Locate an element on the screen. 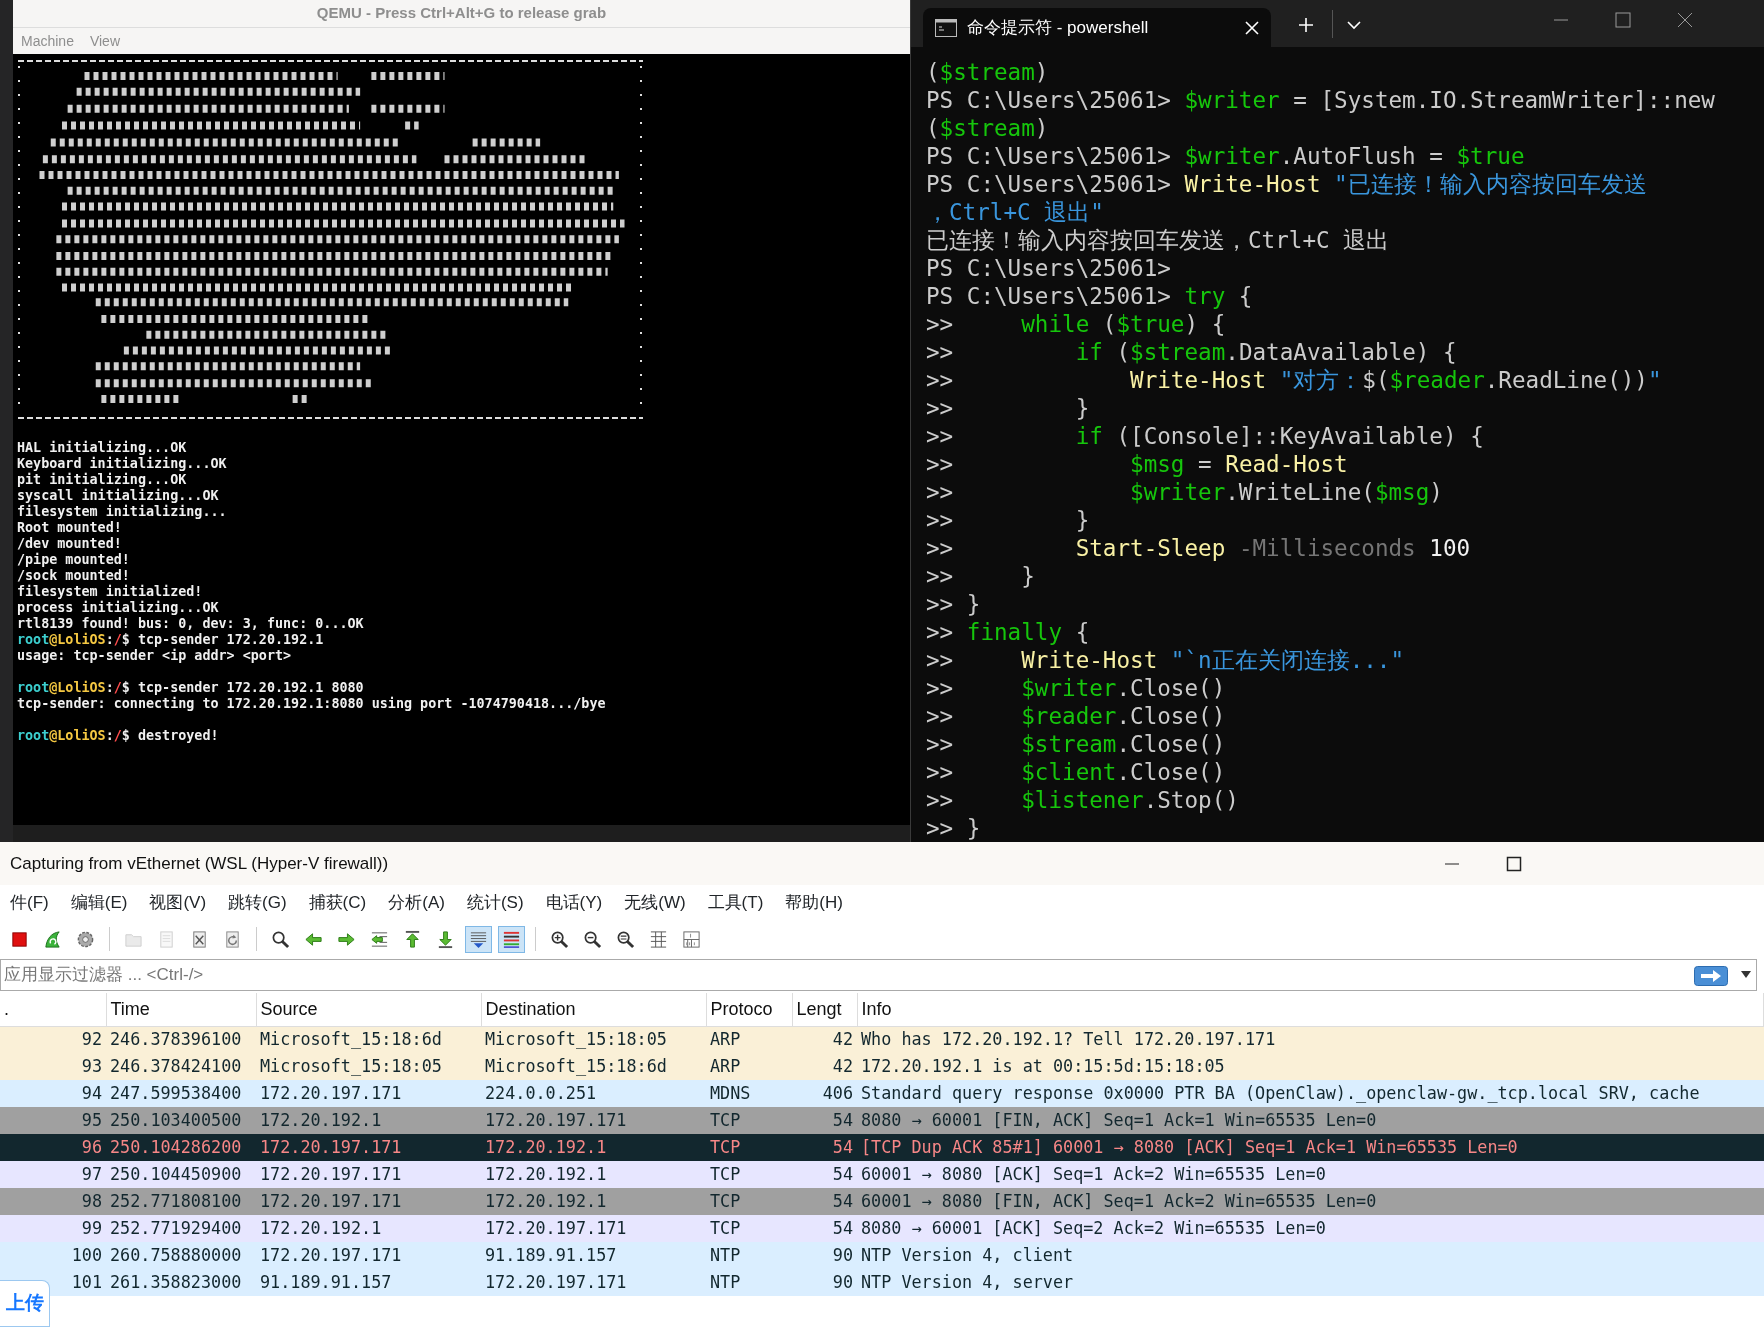  menu-item: 编辑(E) is located at coordinates (100, 903).